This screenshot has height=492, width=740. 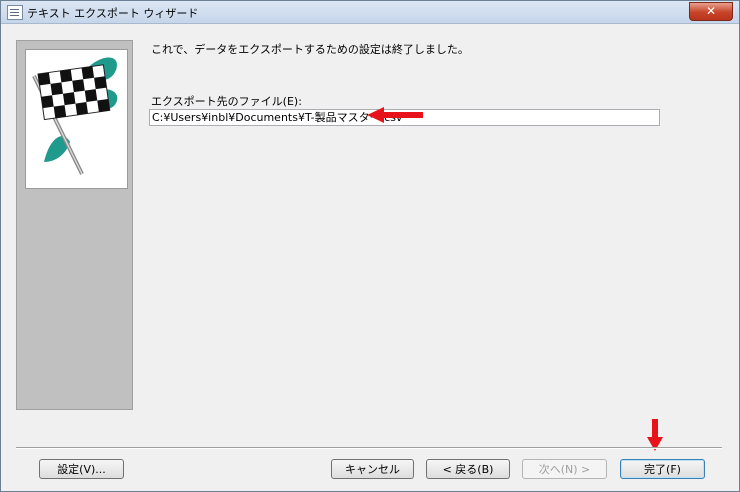 What do you see at coordinates (15, 12) in the screenshot?
I see `app-icon` at bounding box center [15, 12].